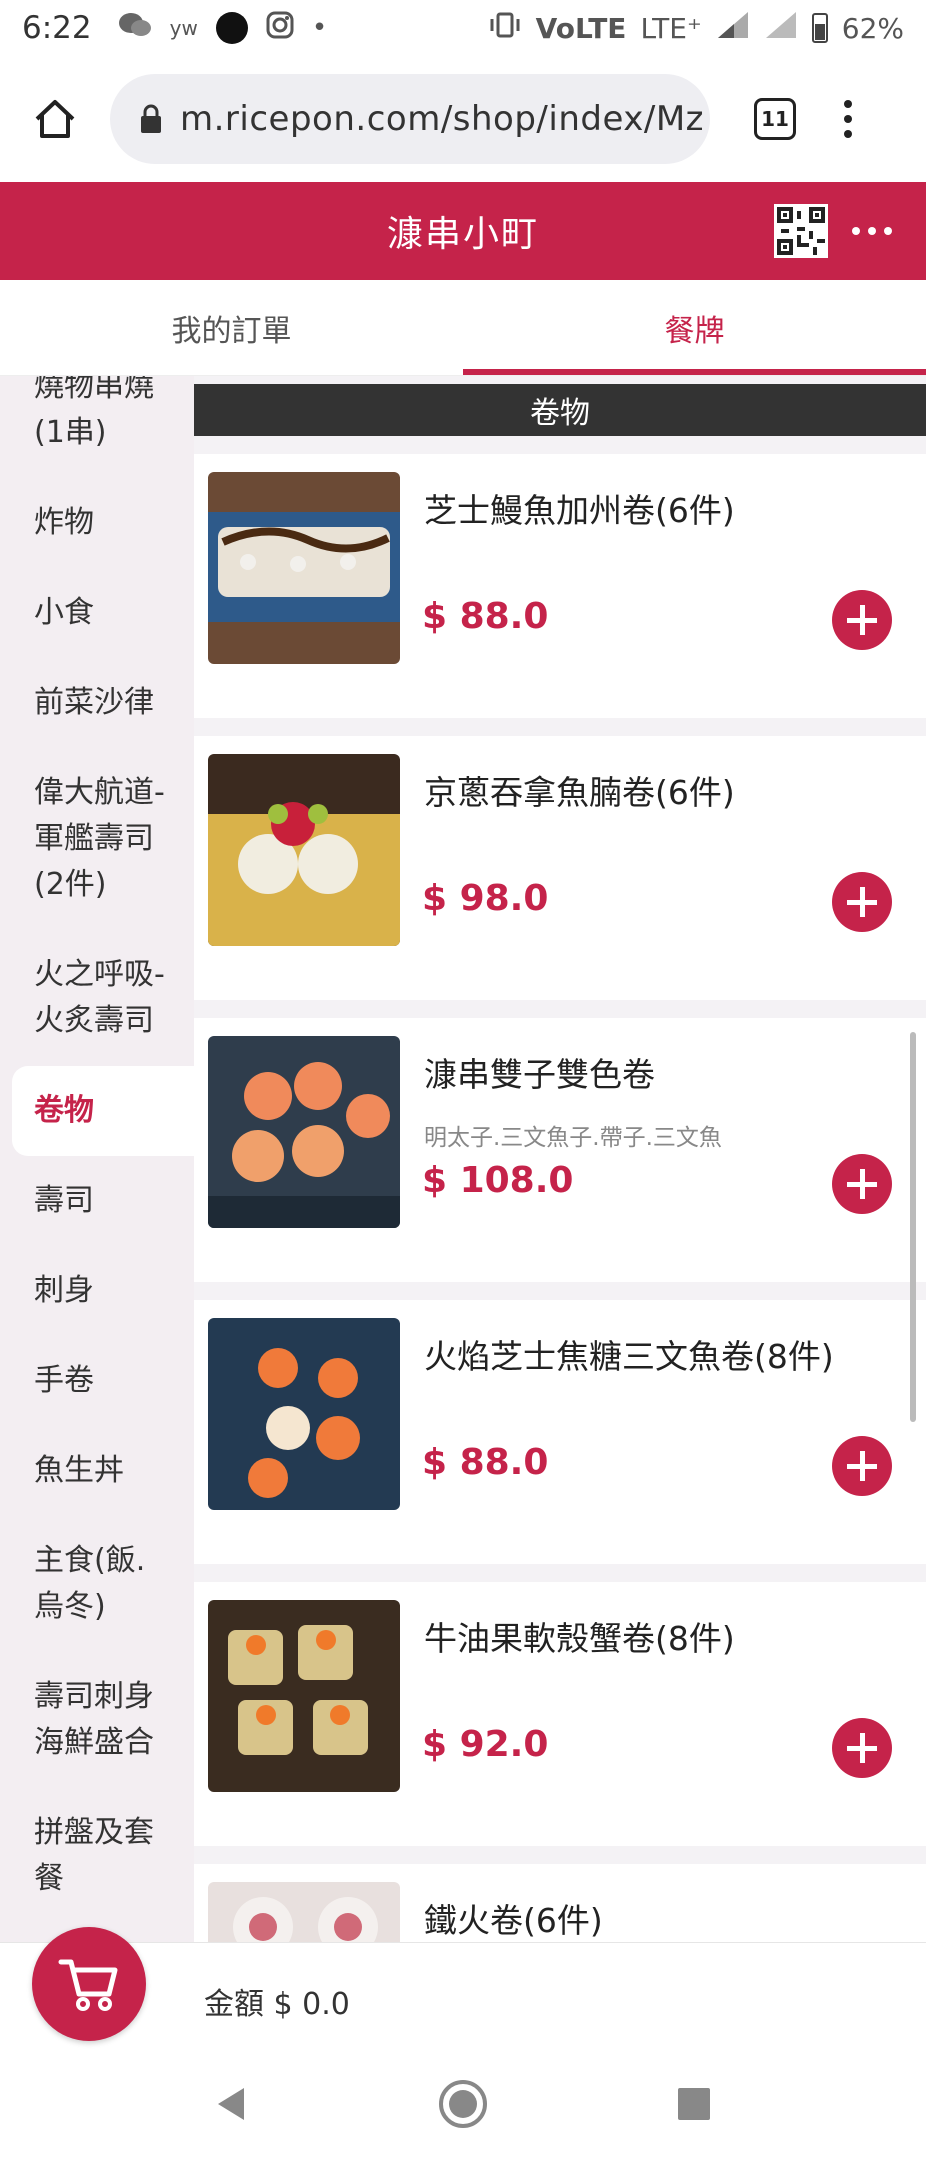  Describe the element at coordinates (151, 118) in the screenshot. I see `lock-icon` at that location.